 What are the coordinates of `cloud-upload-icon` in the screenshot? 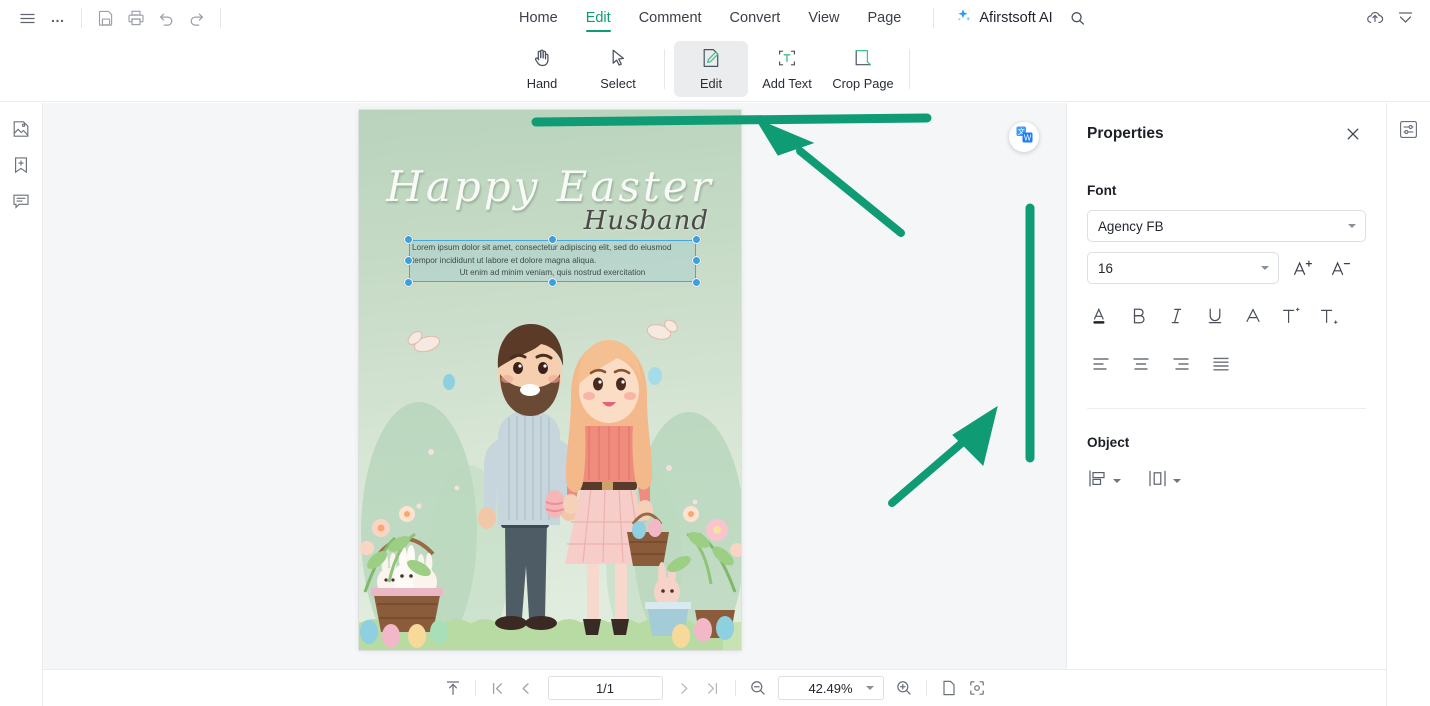 It's located at (1375, 18).